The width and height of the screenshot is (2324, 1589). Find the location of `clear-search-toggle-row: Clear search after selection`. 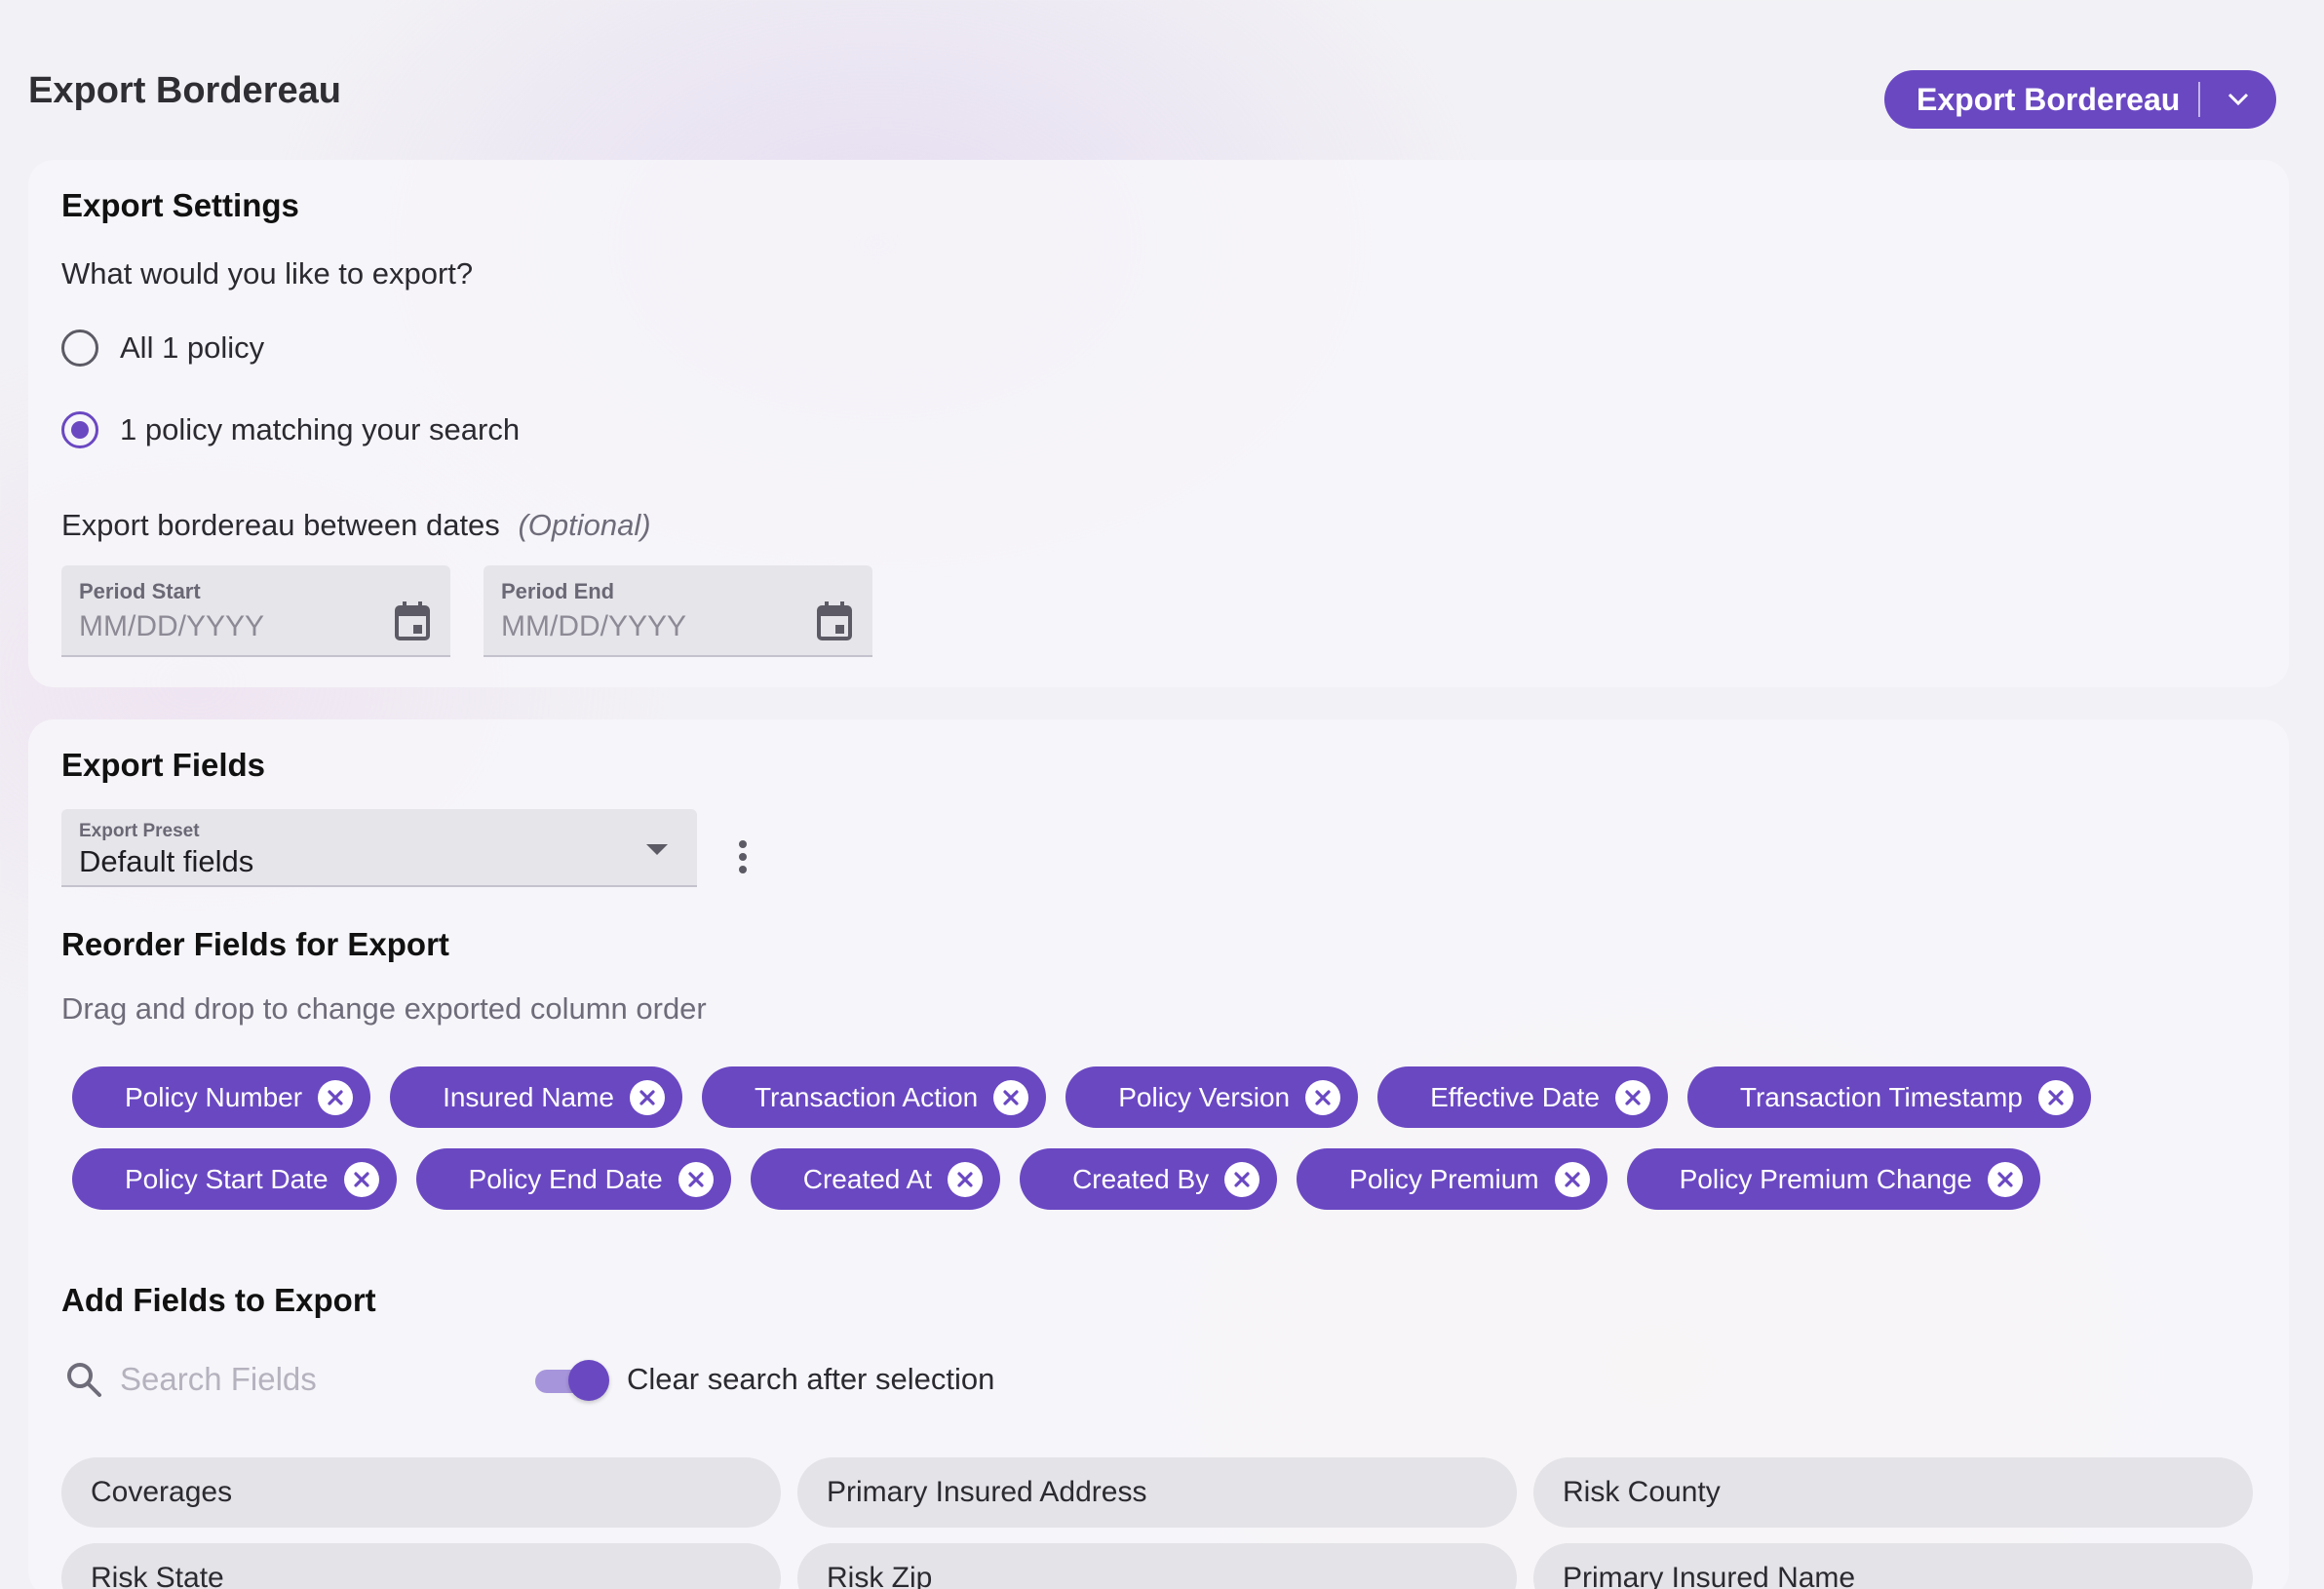

clear-search-toggle-row: Clear search after selection is located at coordinates (765, 1380).